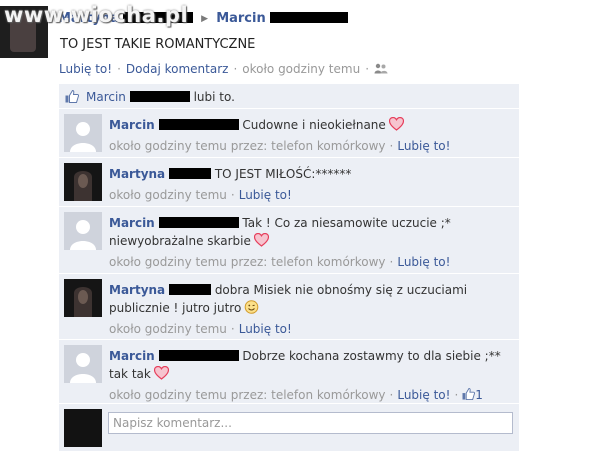  Describe the element at coordinates (289, 96) in the screenshot. I see `likes-summary: Marcin lubi to.` at that location.